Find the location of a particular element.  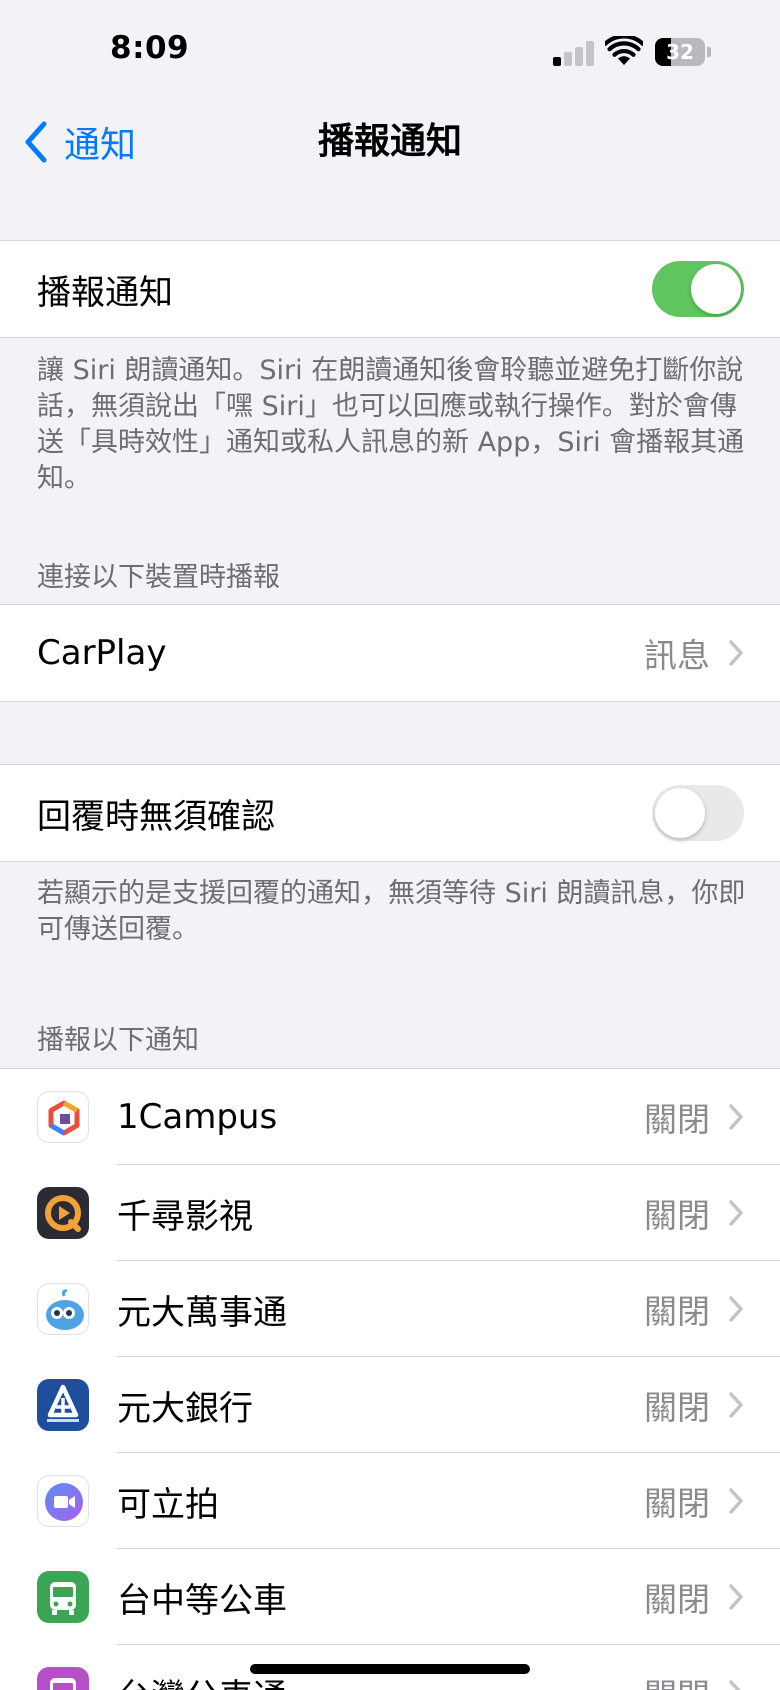

carplay-value: 訊息 is located at coordinates (677, 655).